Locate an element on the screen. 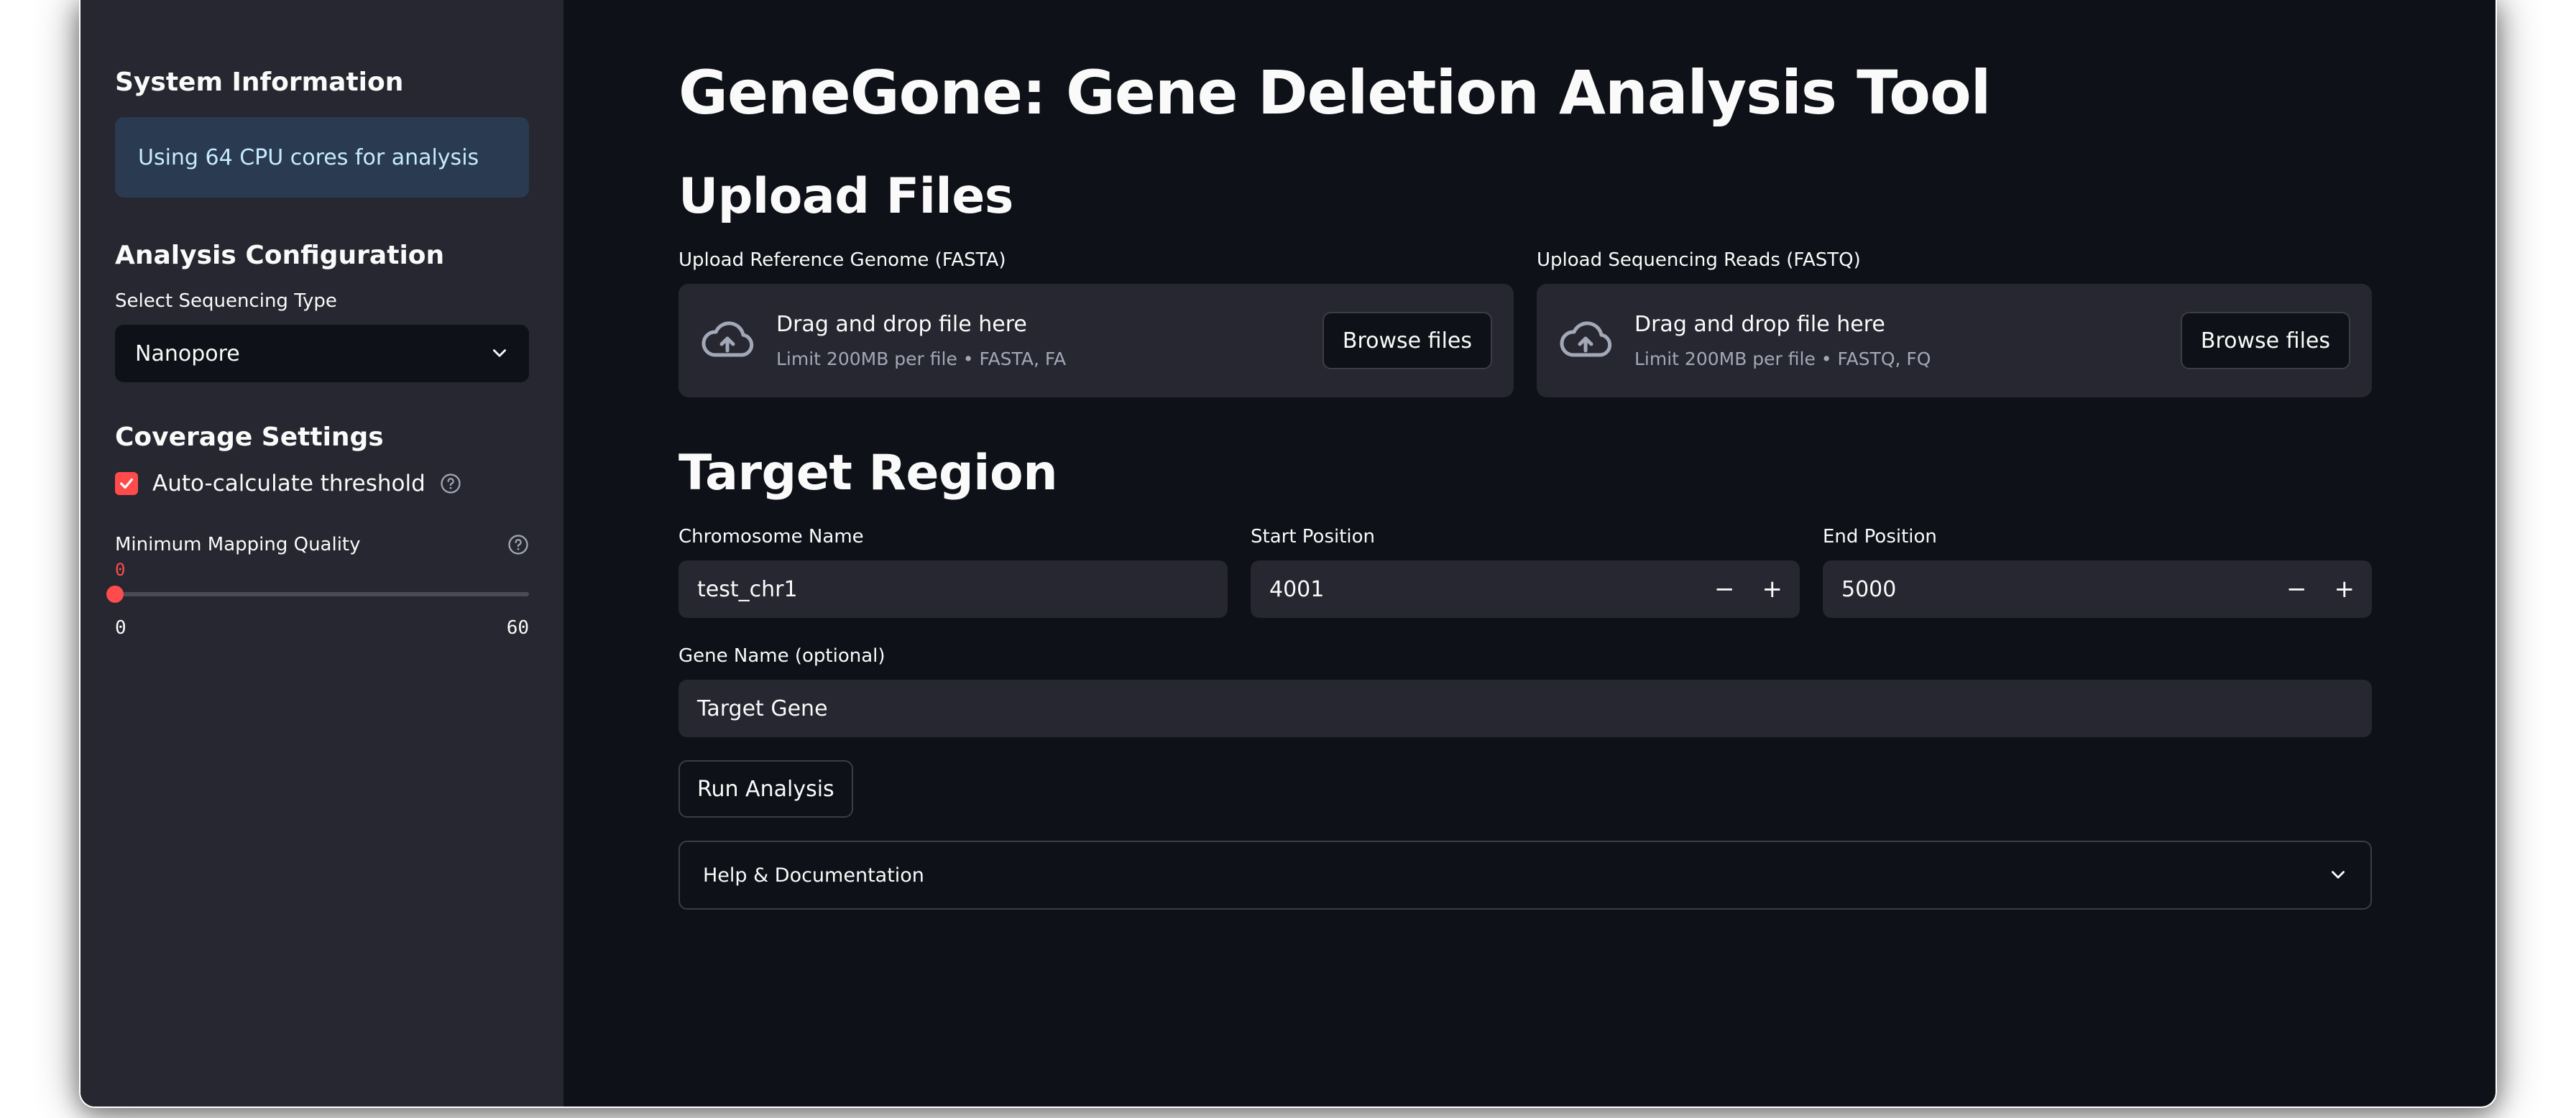  end-group: End Position 5000 − + is located at coordinates (2097, 572).